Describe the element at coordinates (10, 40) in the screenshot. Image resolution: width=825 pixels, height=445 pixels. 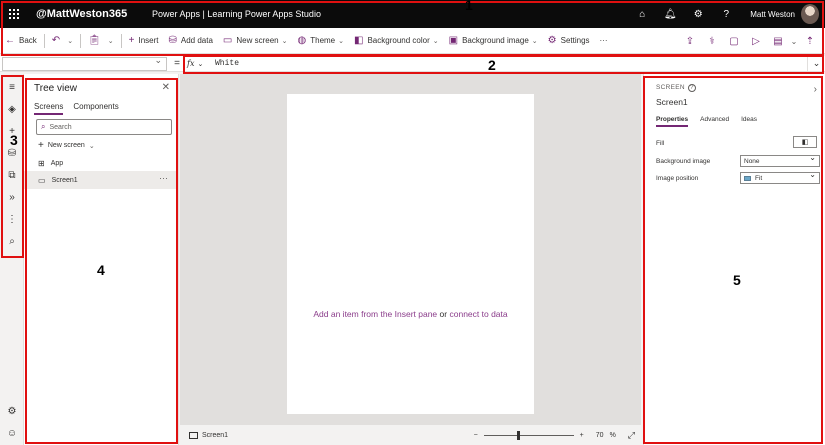
I see `arrow-left-icon: ←` at that location.